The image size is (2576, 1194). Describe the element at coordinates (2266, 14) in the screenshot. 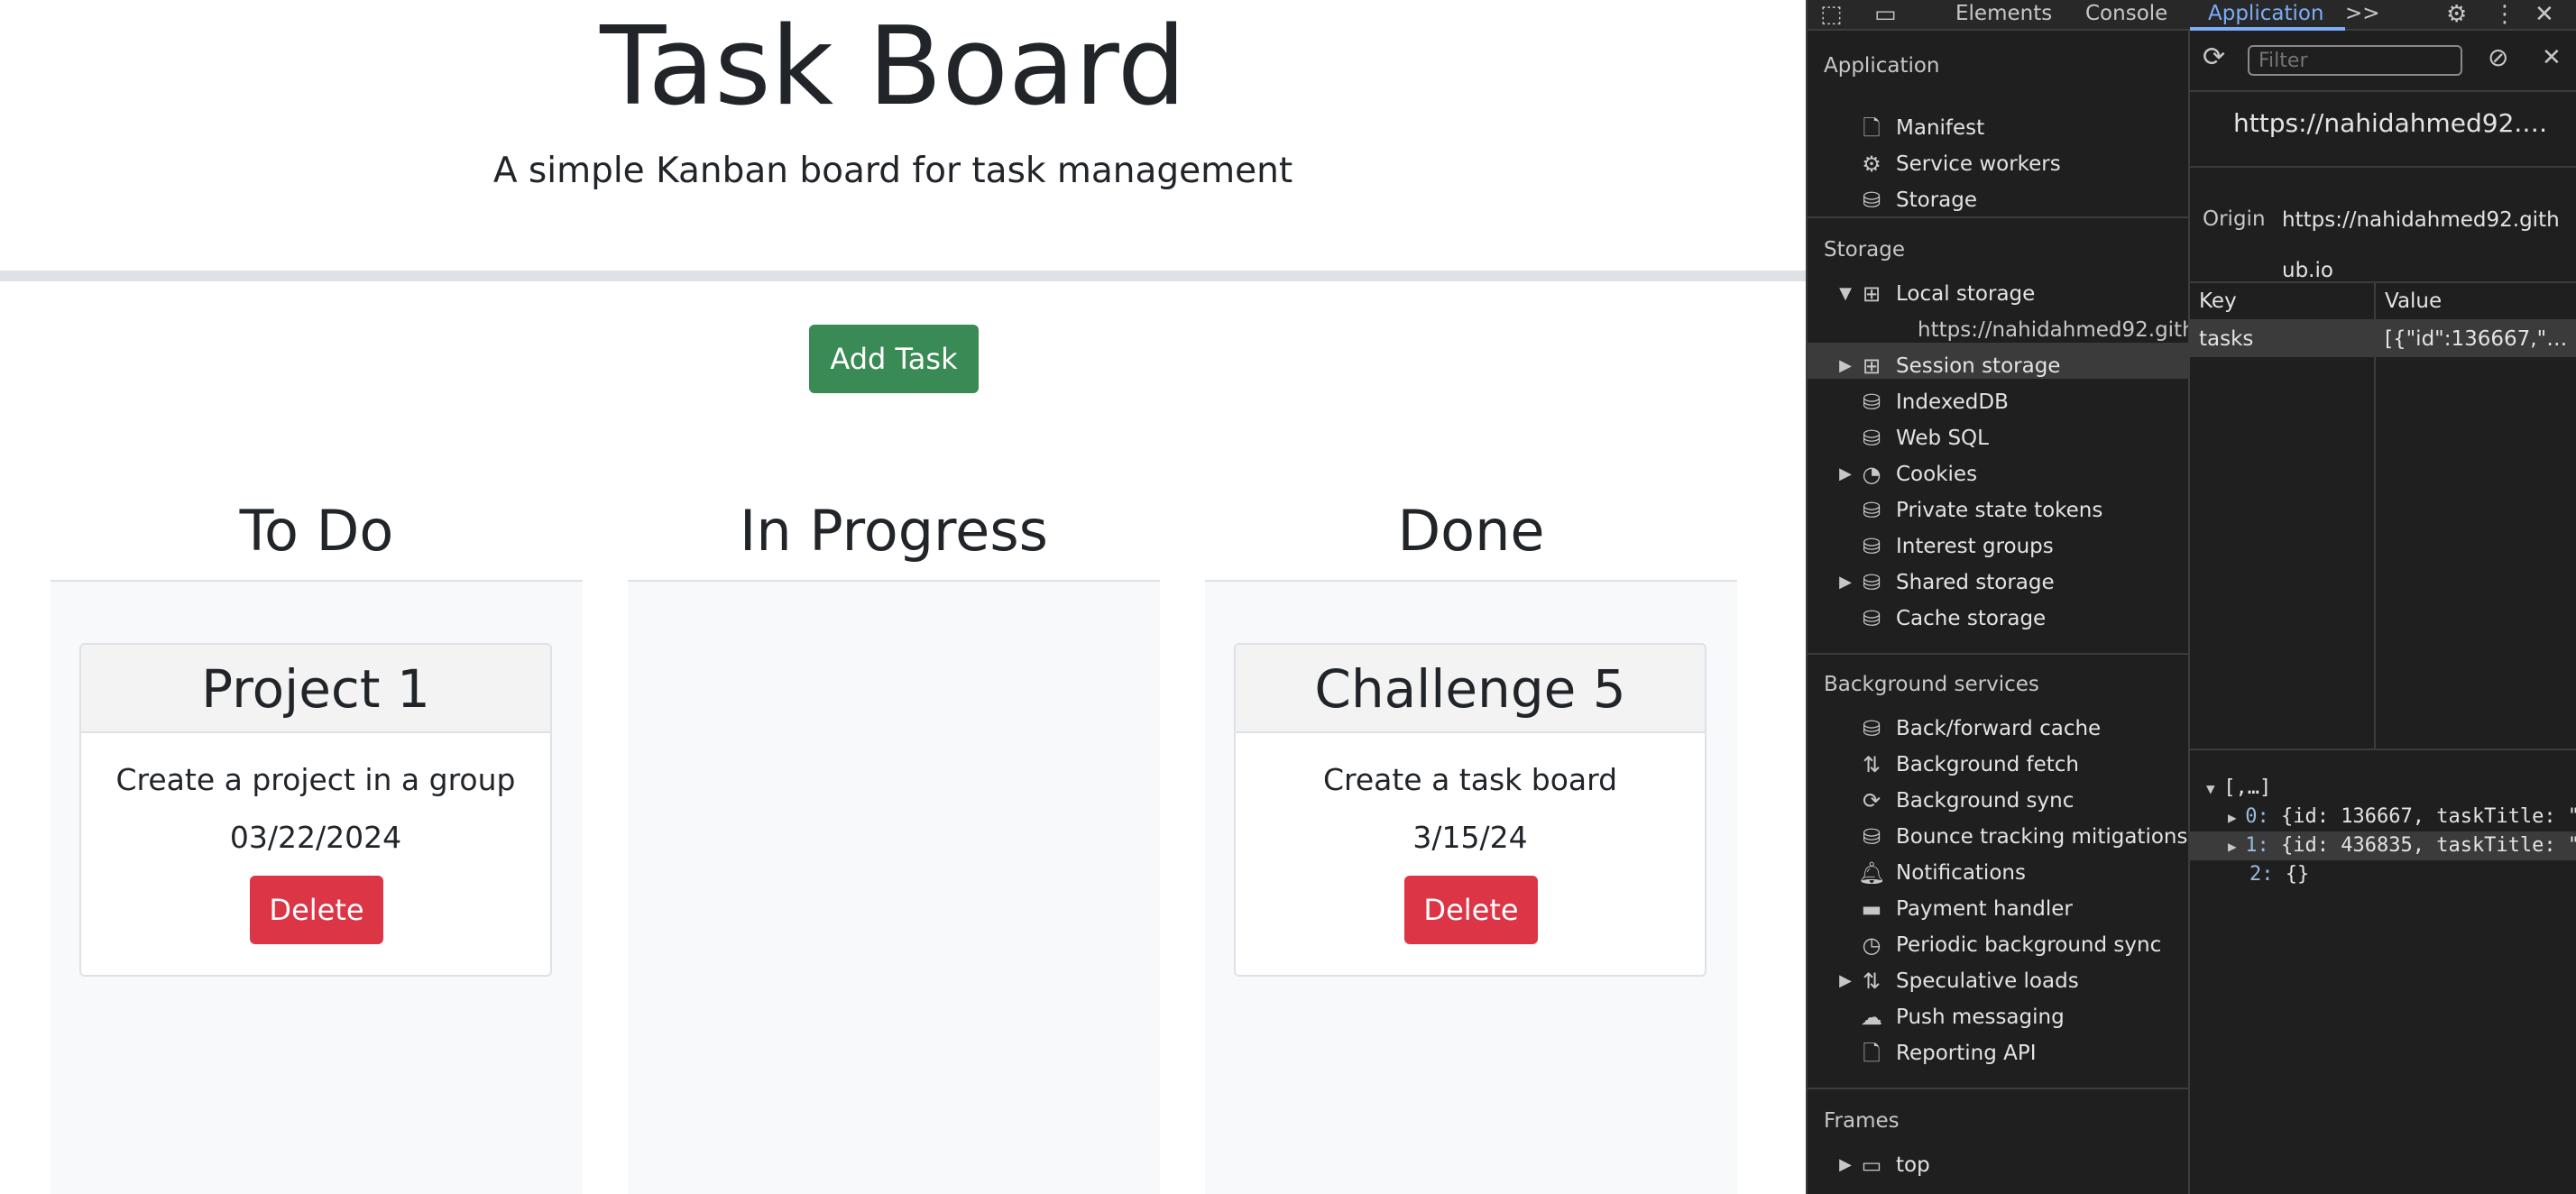

I see `tab-application: Application` at that location.